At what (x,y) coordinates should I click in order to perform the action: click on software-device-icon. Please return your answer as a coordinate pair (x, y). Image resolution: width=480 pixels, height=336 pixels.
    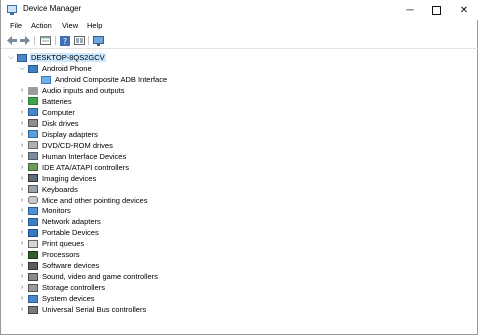
    Looking at the image, I should click on (33, 265).